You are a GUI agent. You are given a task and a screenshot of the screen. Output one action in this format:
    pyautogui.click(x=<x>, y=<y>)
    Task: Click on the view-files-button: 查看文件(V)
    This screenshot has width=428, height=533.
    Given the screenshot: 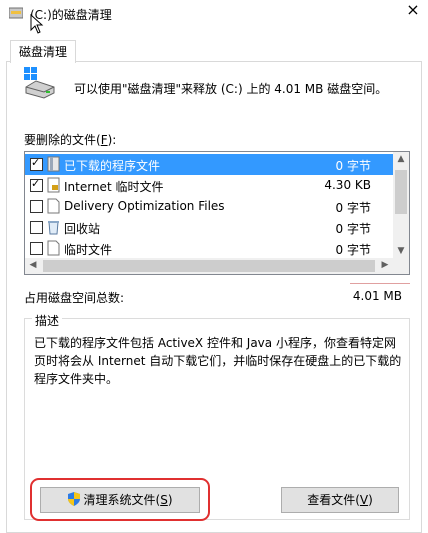 What is the action you would take?
    pyautogui.click(x=340, y=500)
    